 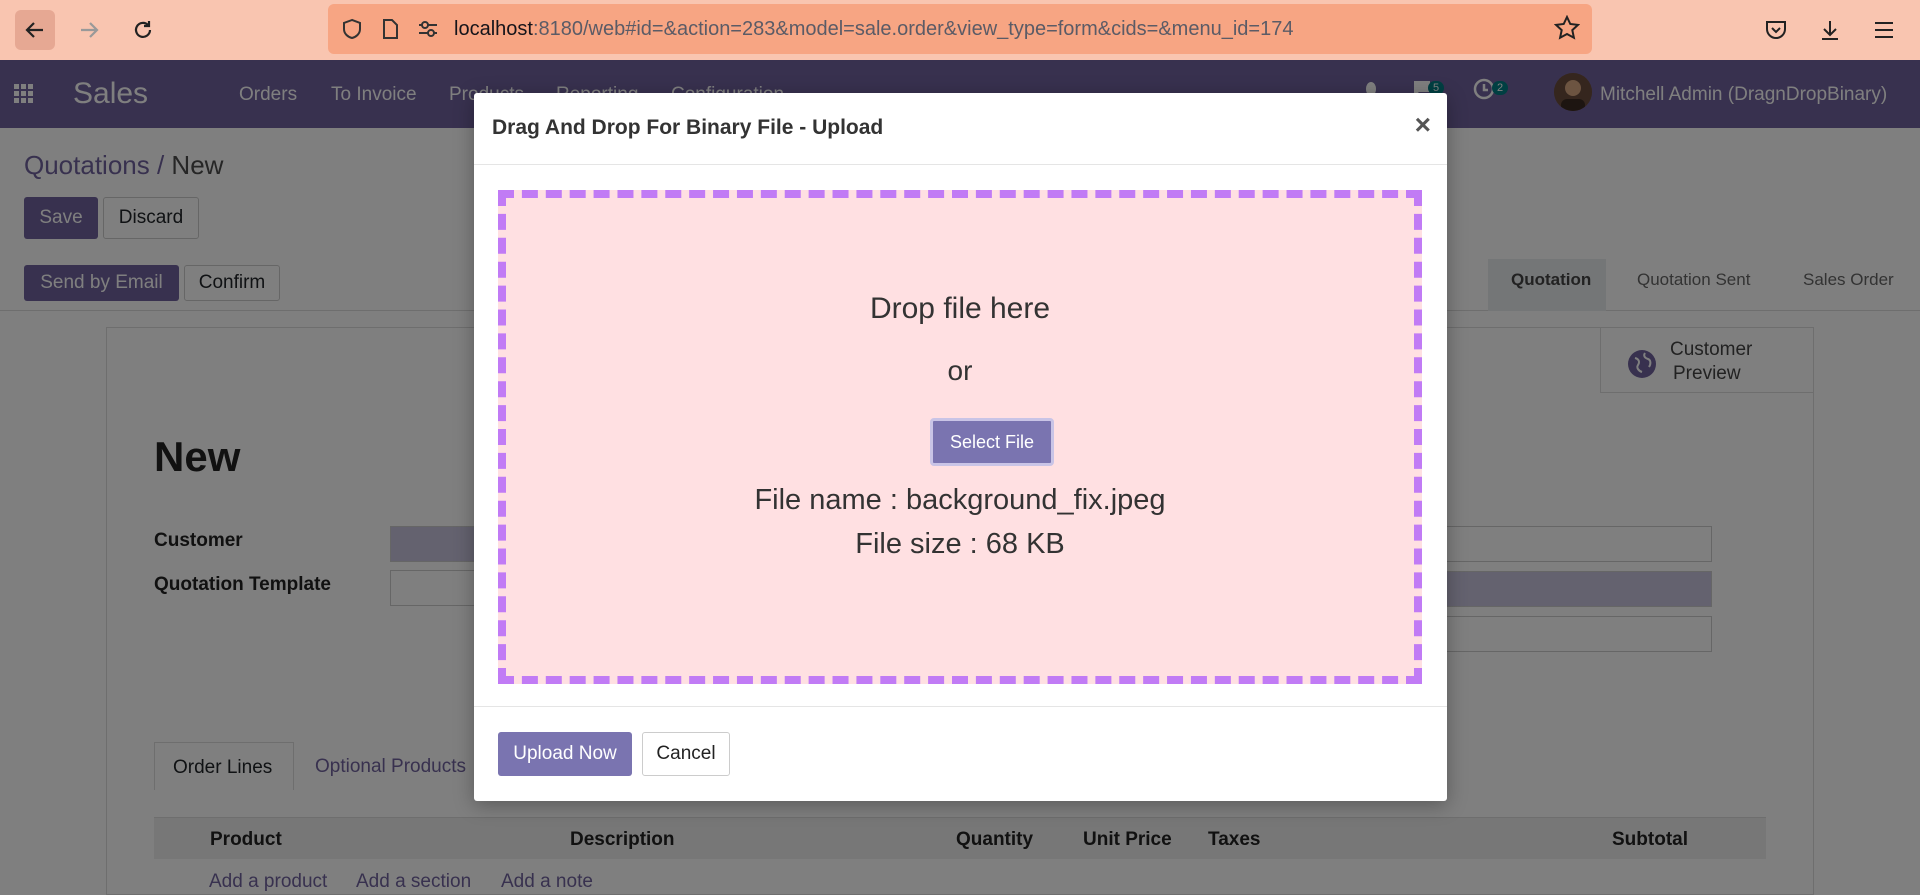 I want to click on or-text: or, so click(x=960, y=370).